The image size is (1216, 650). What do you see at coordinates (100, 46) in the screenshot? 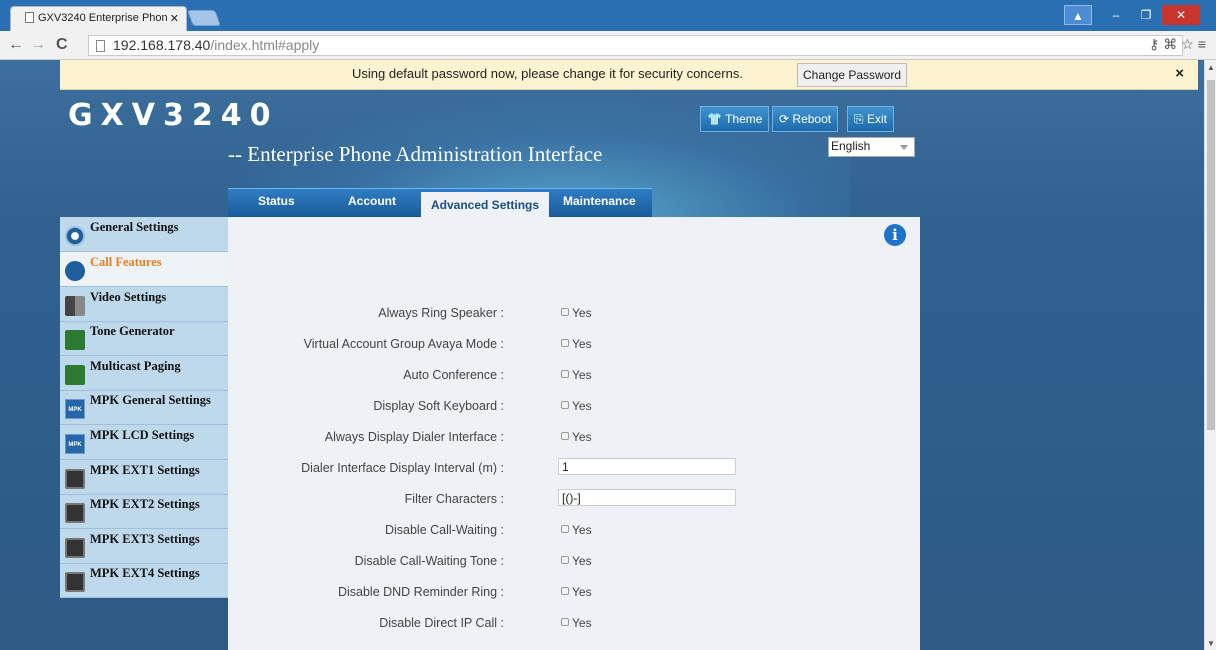
I see `page-icon` at bounding box center [100, 46].